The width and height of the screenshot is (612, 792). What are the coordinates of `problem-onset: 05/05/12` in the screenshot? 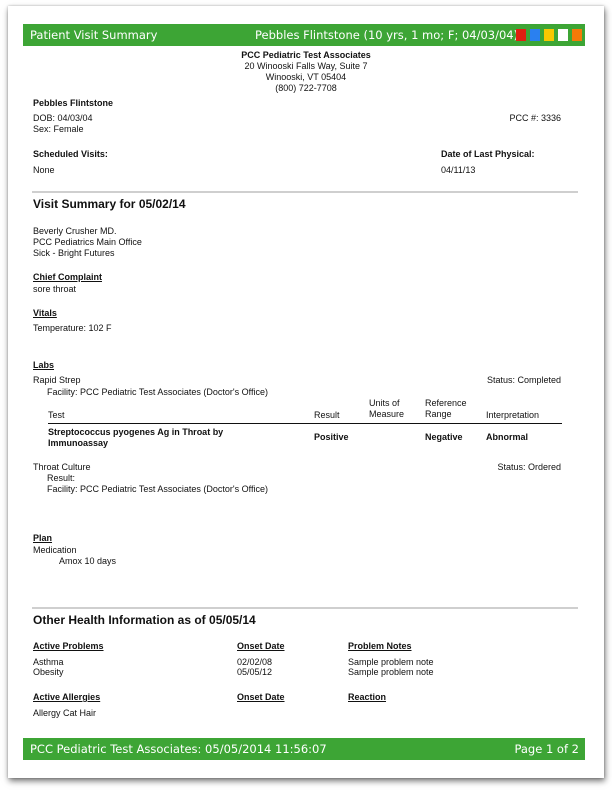 It's located at (255, 672).